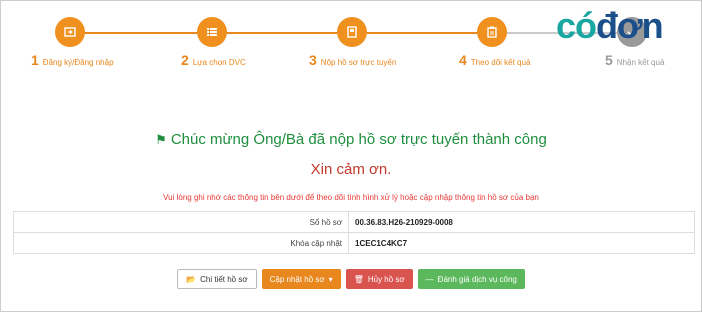 The image size is (702, 312). I want to click on step-4-label: 4 Theo dõi kết quả, so click(494, 60).